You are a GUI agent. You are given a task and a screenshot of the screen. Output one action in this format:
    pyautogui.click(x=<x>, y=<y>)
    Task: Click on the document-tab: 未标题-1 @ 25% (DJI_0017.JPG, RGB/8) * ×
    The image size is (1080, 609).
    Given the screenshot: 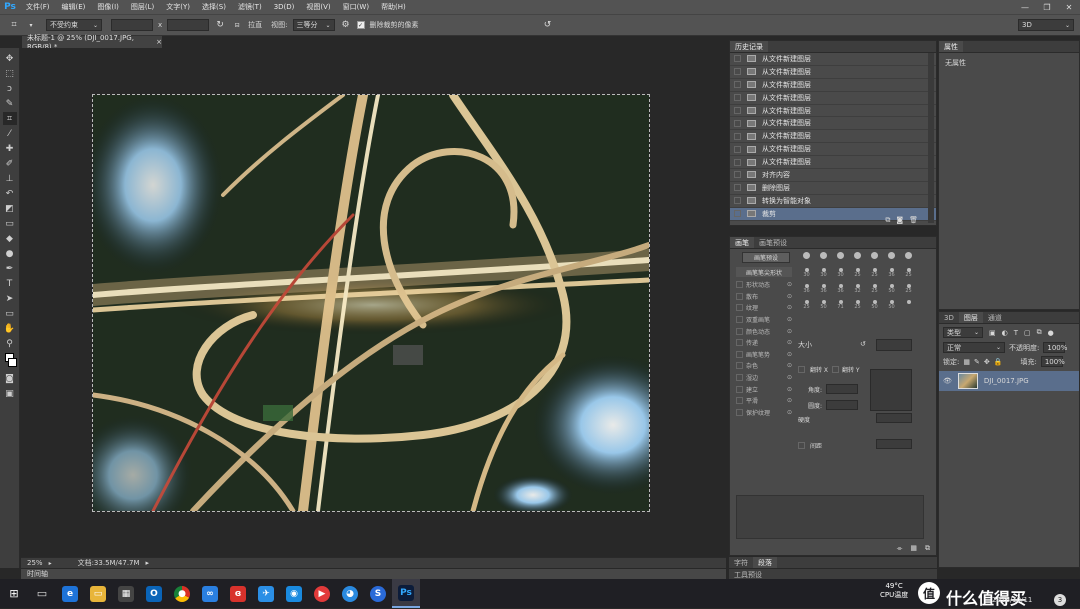 What is the action you would take?
    pyautogui.click(x=92, y=42)
    